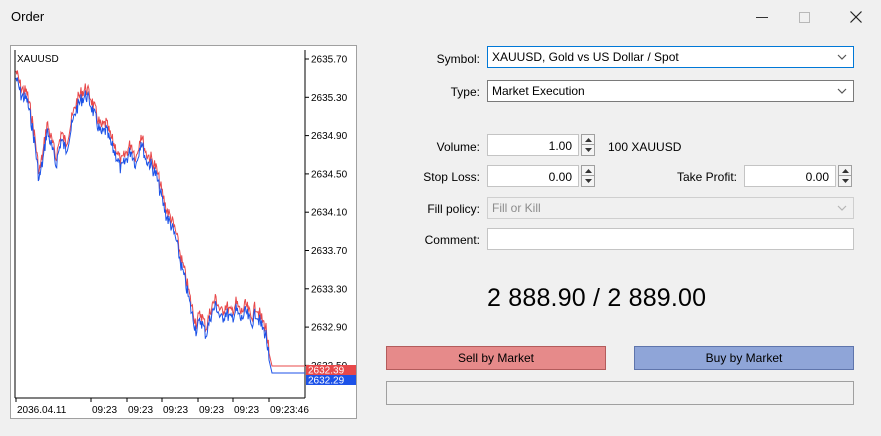 Image resolution: width=881 pixels, height=436 pixels. I want to click on stop-loss-down-button, so click(588, 181).